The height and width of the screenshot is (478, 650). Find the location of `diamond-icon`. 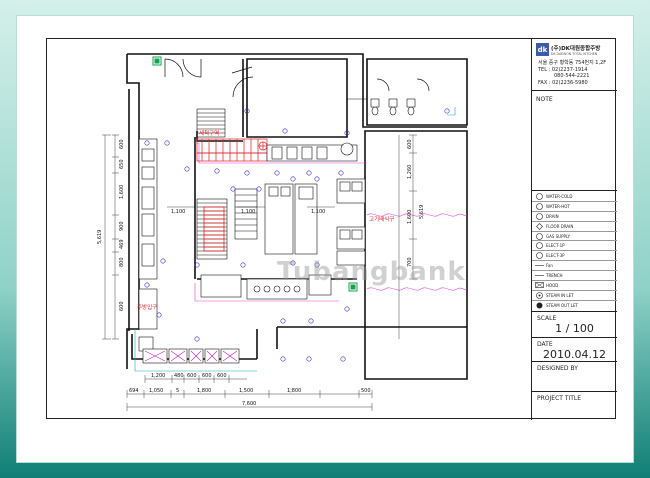

diamond-icon is located at coordinates (539, 226).